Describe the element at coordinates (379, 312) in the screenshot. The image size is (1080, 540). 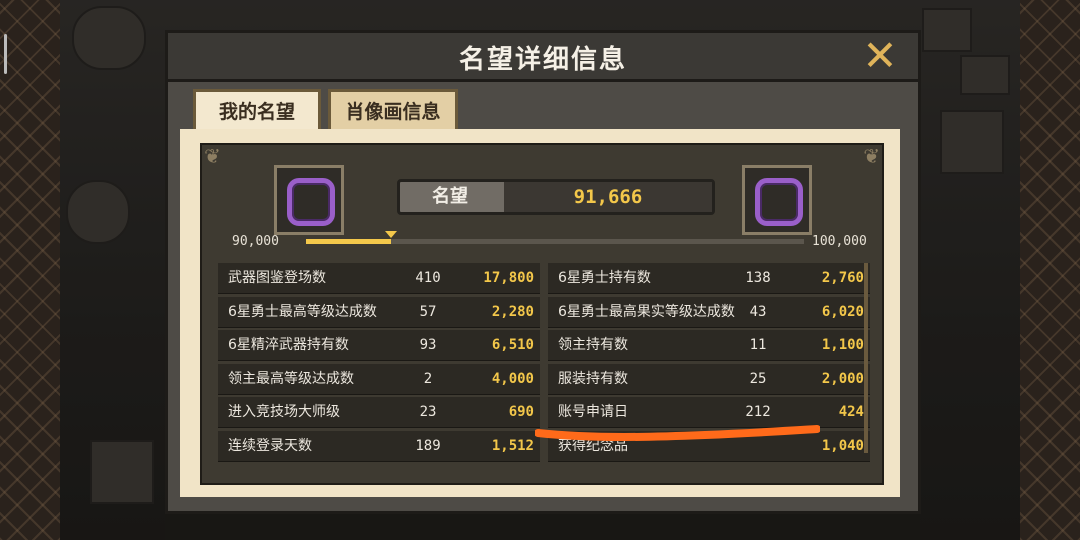
I see `stat-row: 6星勇士最高等级达成数 57 2,280` at that location.